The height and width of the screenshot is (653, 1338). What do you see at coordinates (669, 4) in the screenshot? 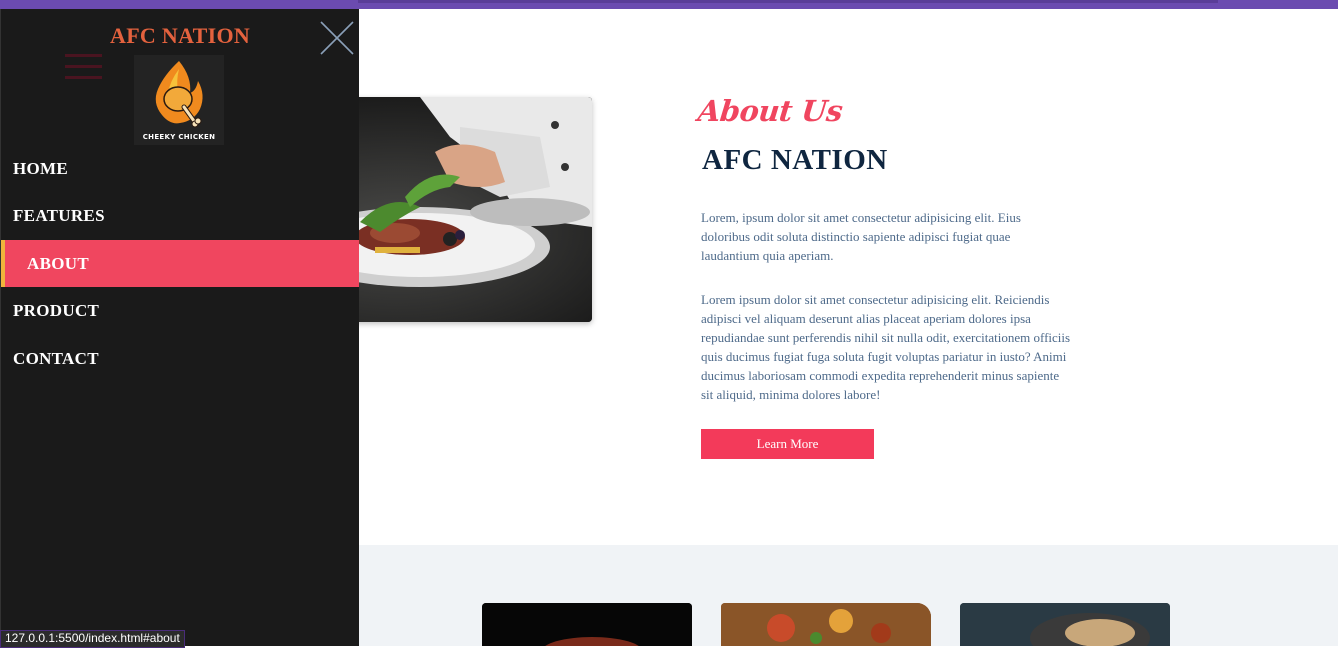
I see `top-accent-bar` at bounding box center [669, 4].